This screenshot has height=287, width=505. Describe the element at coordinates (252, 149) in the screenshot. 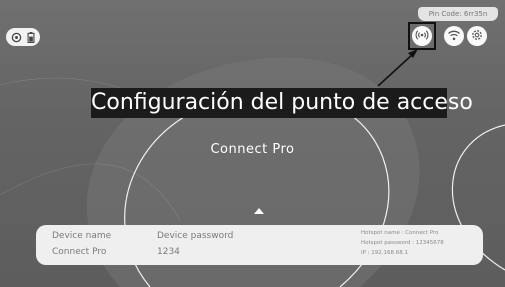

I see `device-title: Connect Pro` at that location.